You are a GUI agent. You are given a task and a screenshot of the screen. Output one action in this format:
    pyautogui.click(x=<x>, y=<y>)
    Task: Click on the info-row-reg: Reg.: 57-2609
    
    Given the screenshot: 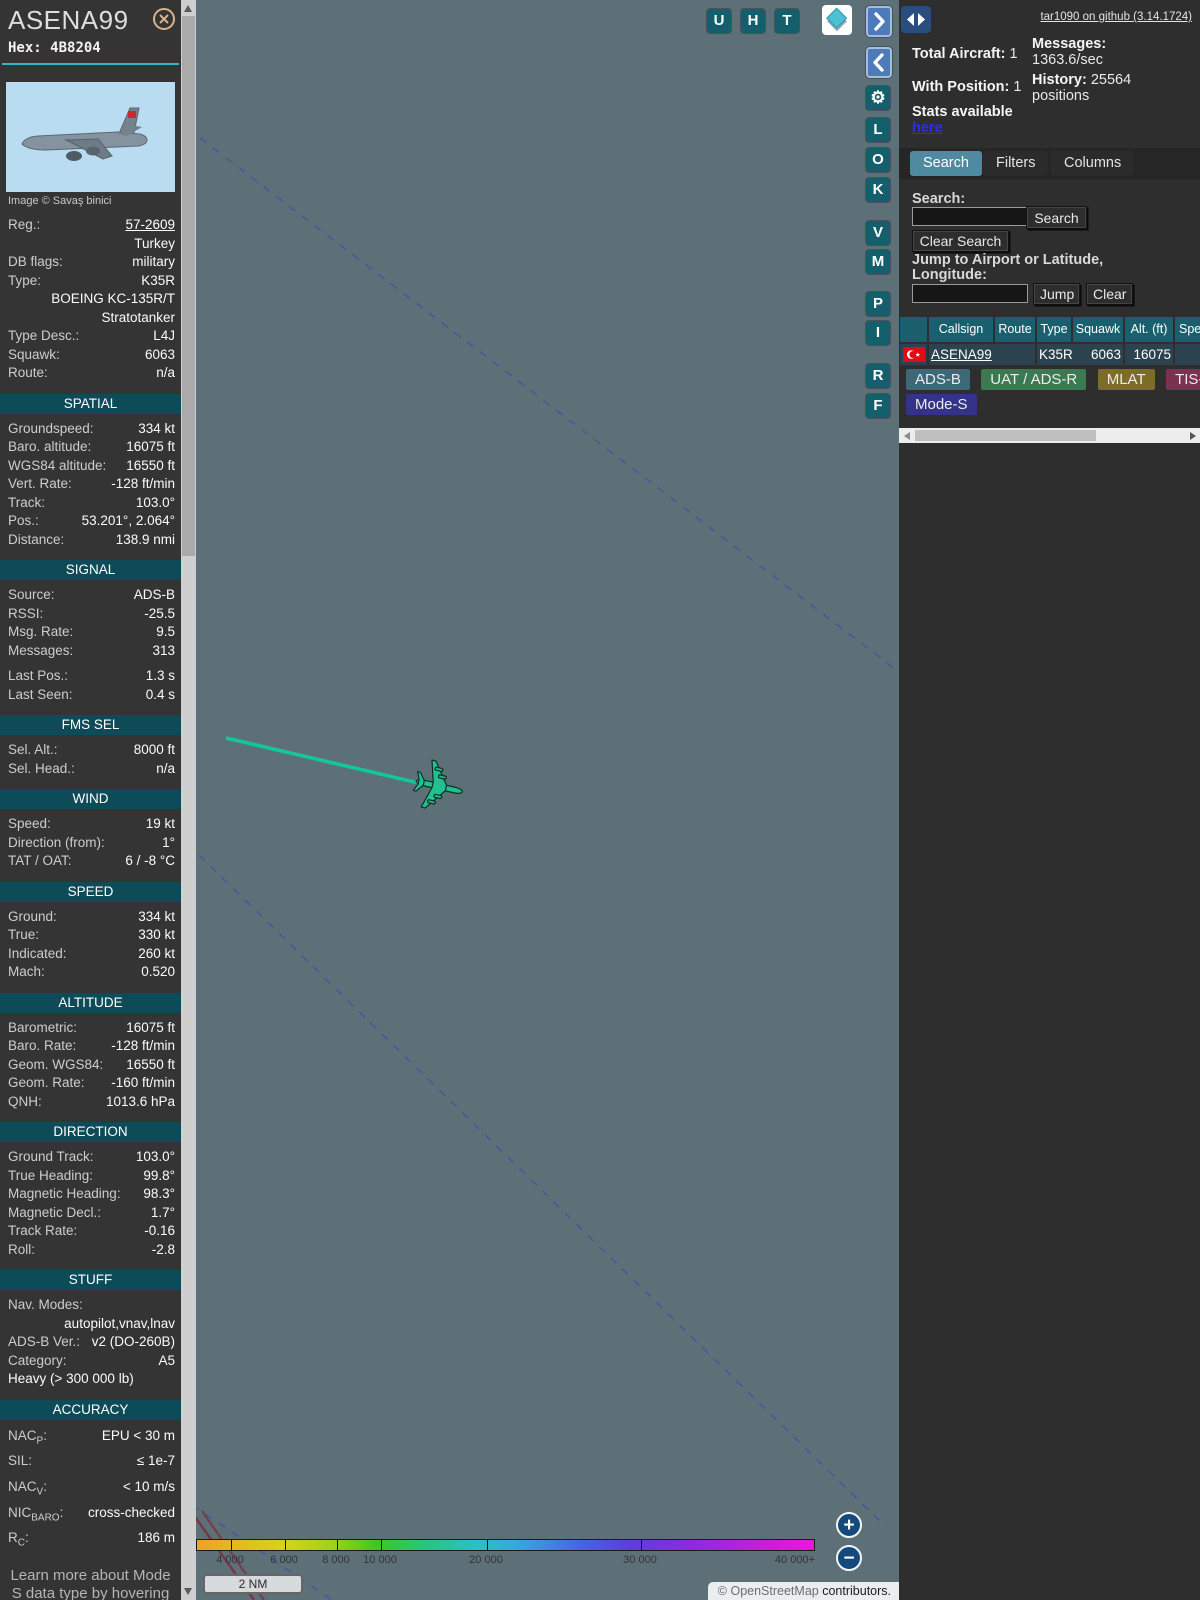 What is the action you would take?
    pyautogui.click(x=90, y=225)
    